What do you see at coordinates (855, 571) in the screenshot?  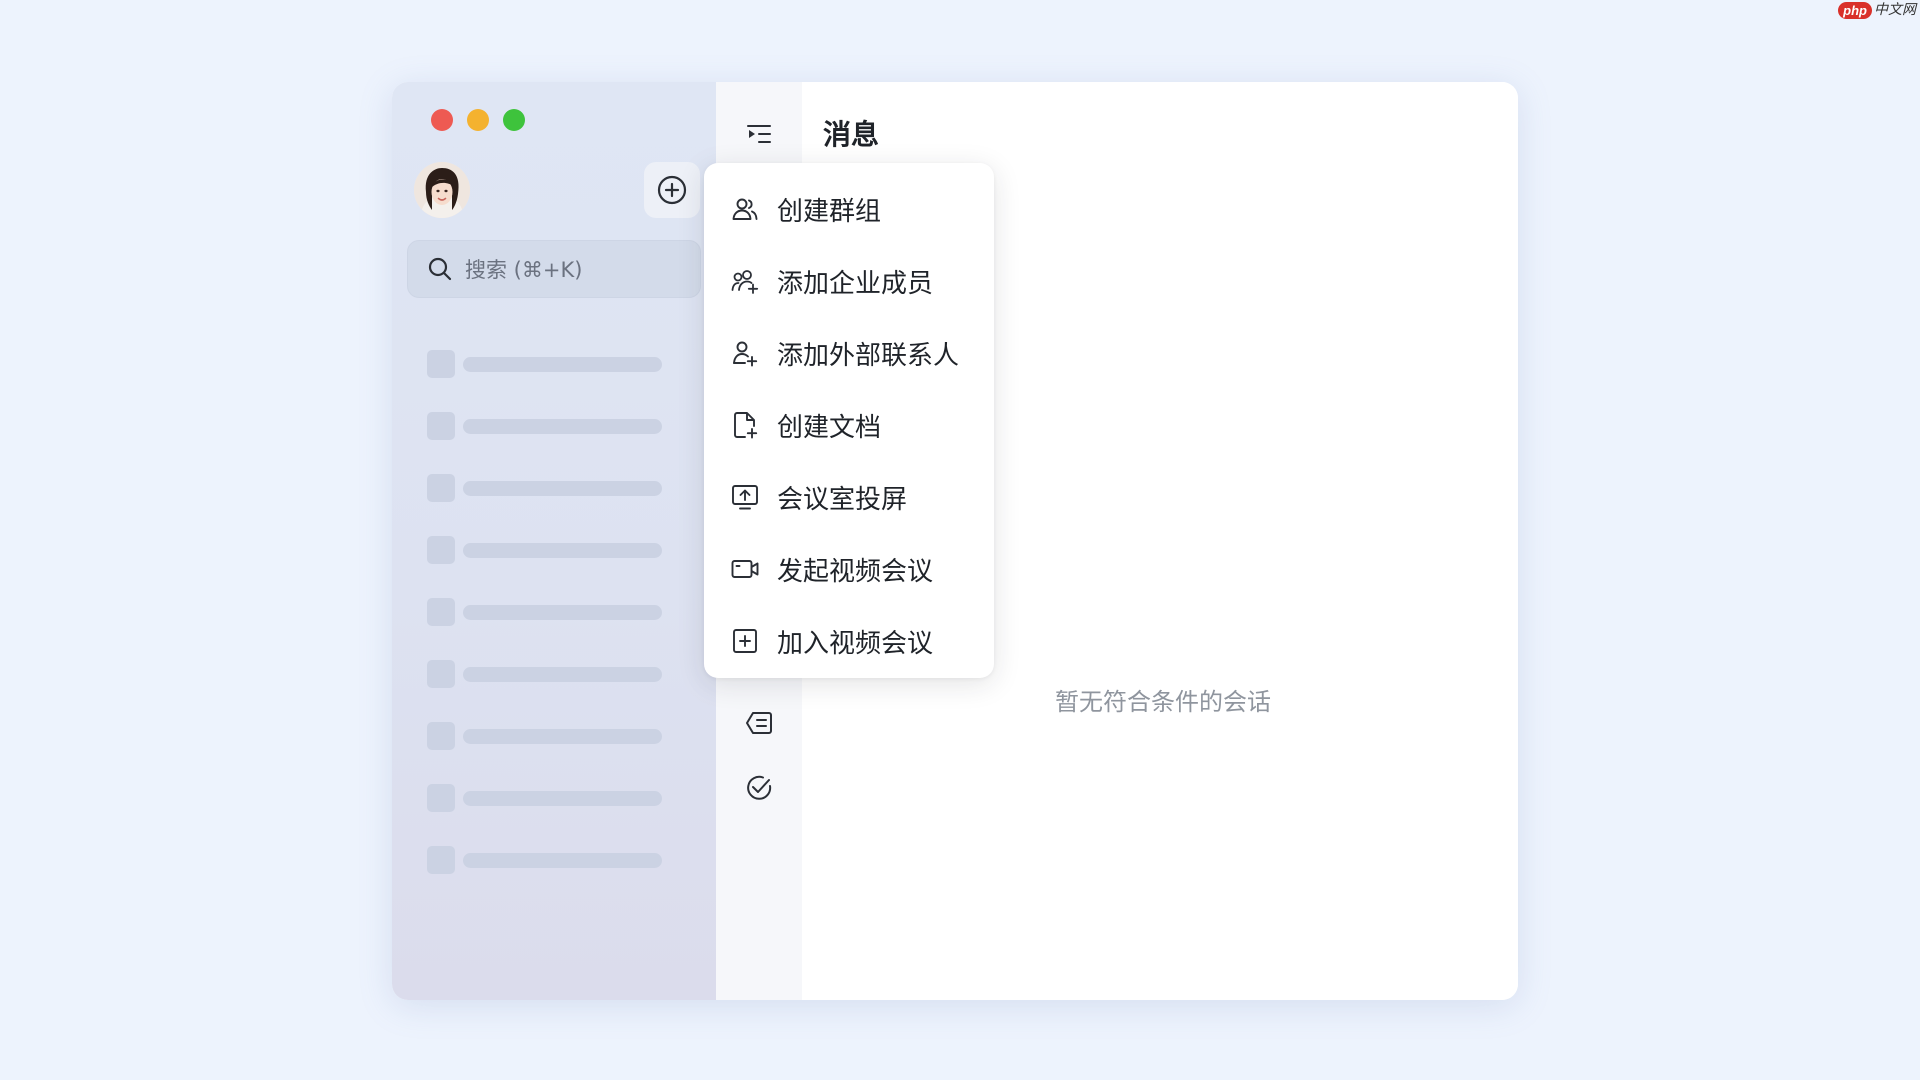 I see `menu-item-label: 发起视频会议` at bounding box center [855, 571].